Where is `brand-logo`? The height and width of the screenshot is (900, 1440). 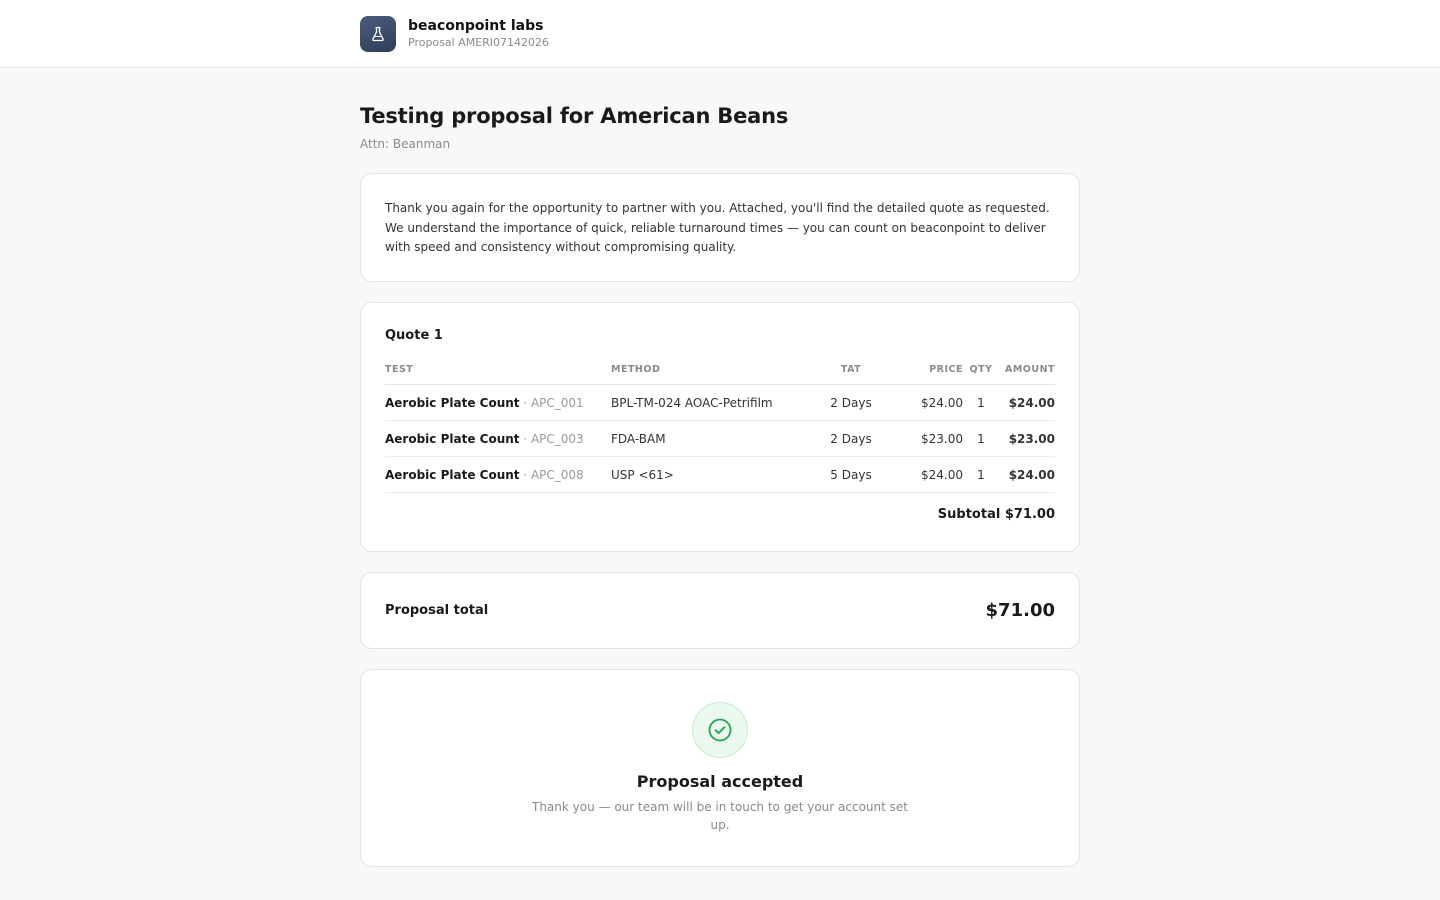 brand-logo is located at coordinates (378, 34).